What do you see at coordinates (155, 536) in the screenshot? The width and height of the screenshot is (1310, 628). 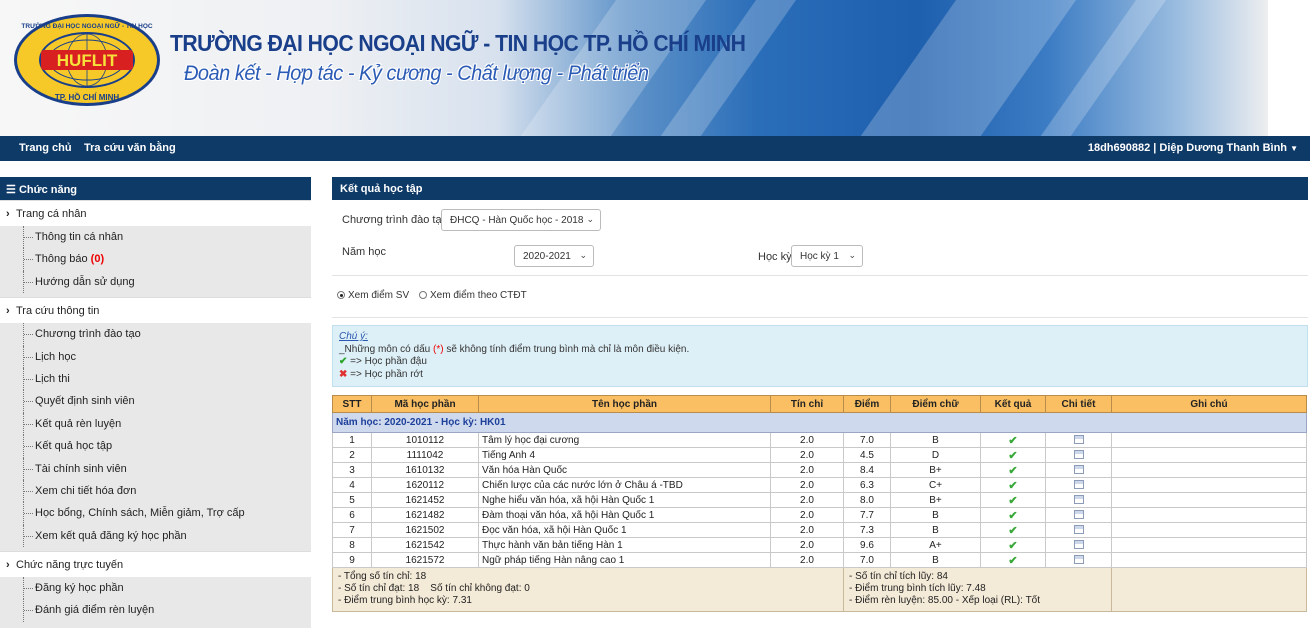 I see `sidebar-item-registration-results: Xem kết quả đăng ký học phần` at bounding box center [155, 536].